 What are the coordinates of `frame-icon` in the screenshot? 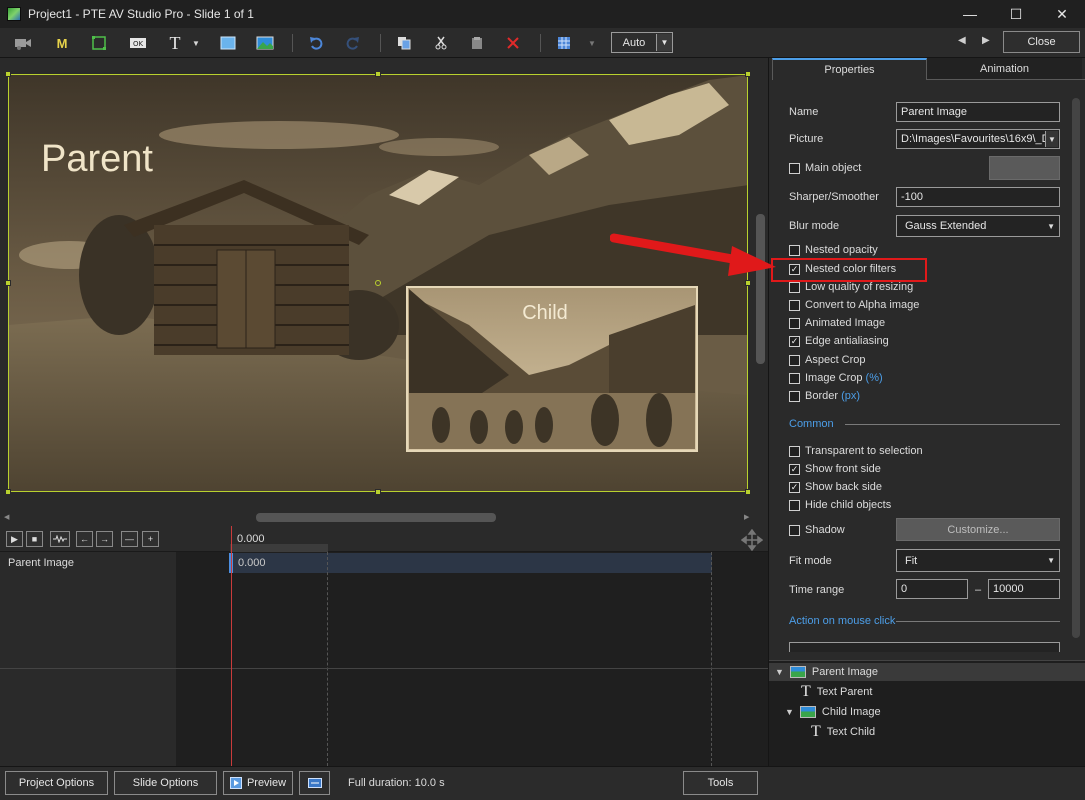 It's located at (99, 43).